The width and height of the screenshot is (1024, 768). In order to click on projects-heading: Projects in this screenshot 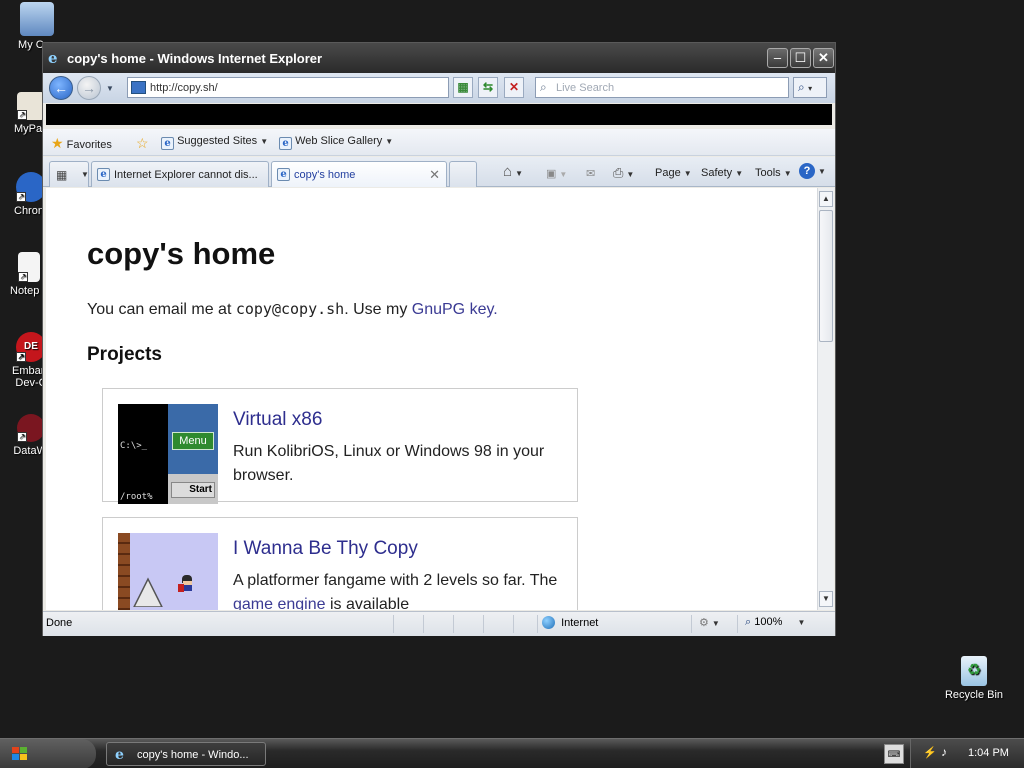, I will do `click(124, 354)`.